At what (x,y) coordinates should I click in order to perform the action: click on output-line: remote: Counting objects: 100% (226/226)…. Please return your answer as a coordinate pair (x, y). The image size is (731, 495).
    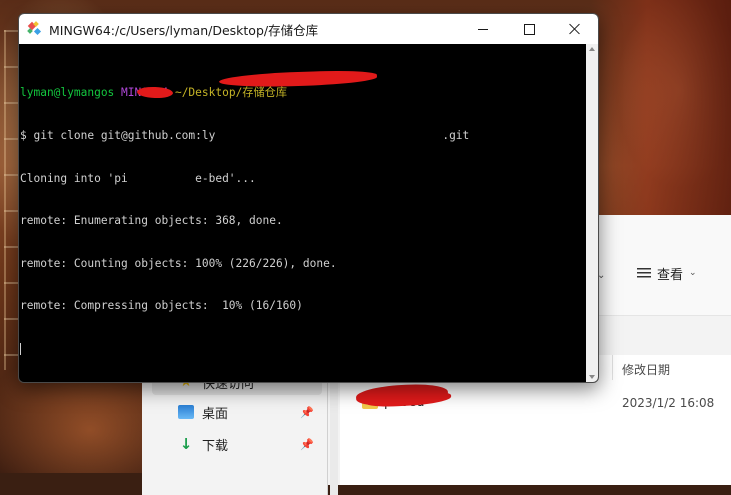
    Looking at the image, I should click on (178, 263).